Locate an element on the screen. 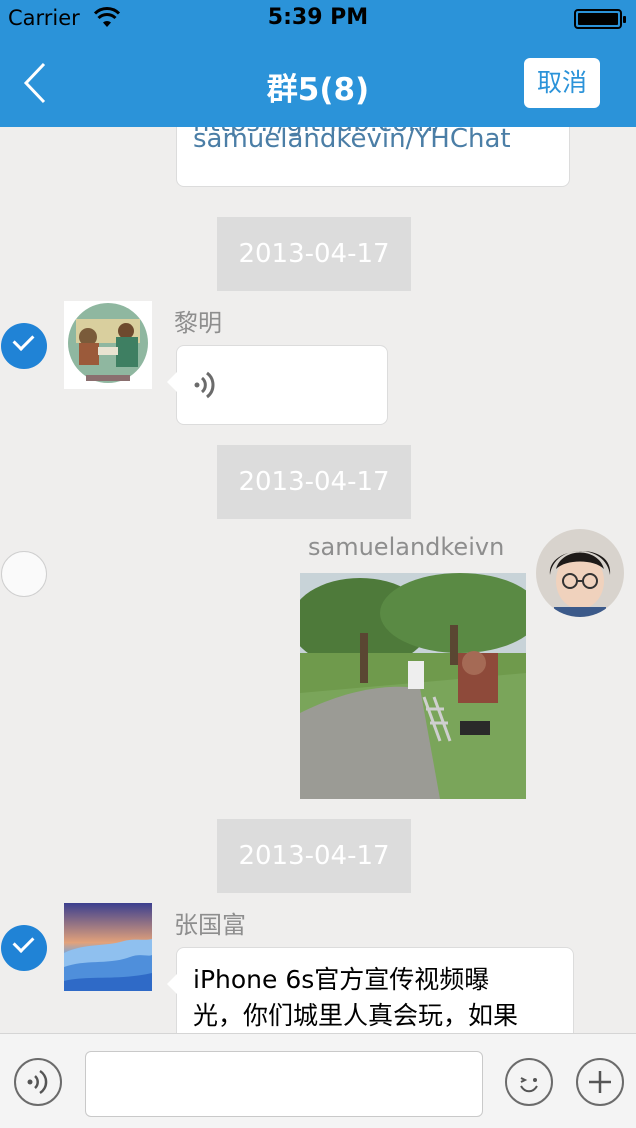 The width and height of the screenshot is (636, 1128). voice-input-button is located at coordinates (38, 1082).